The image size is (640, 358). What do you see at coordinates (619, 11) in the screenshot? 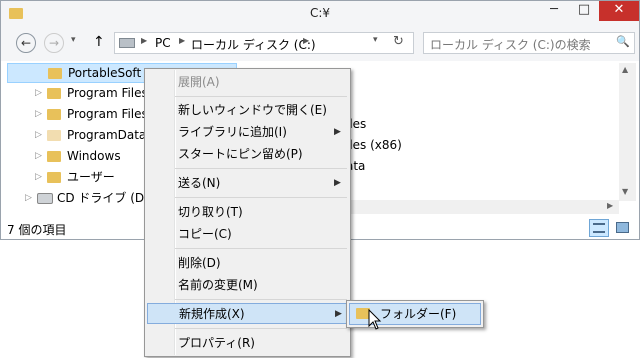
I see `close-button: ✕` at bounding box center [619, 11].